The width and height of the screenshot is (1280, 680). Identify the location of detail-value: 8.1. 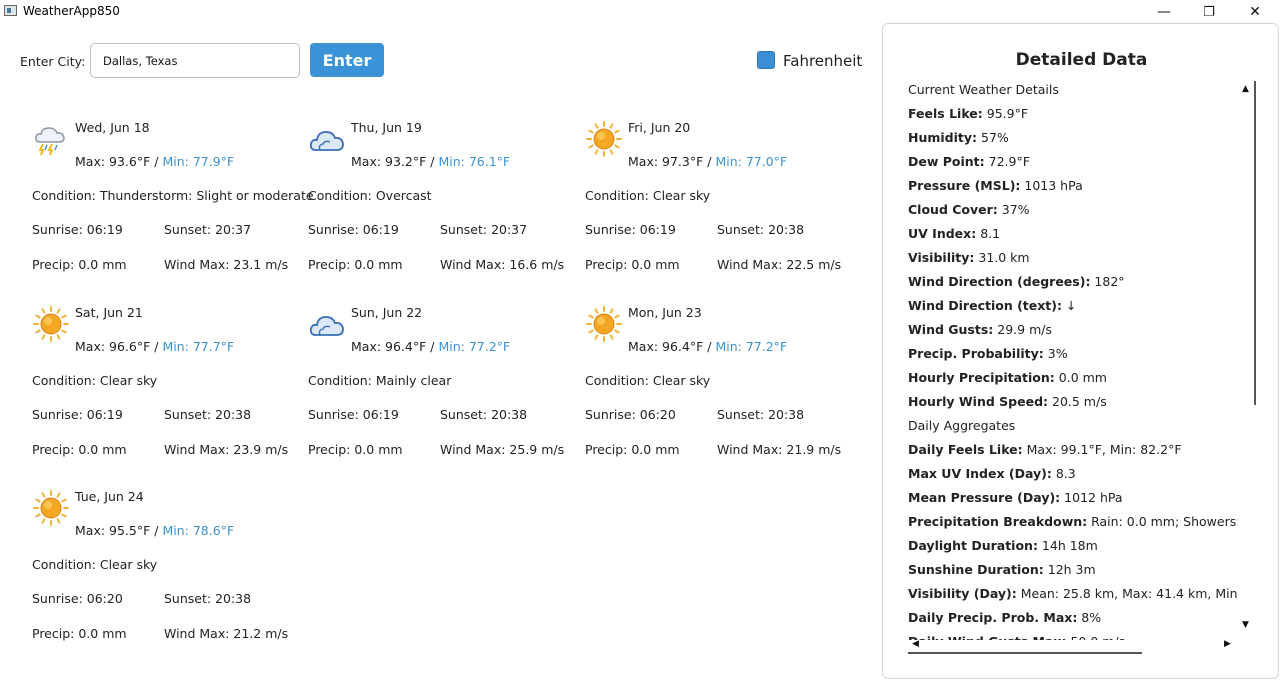
(988, 233).